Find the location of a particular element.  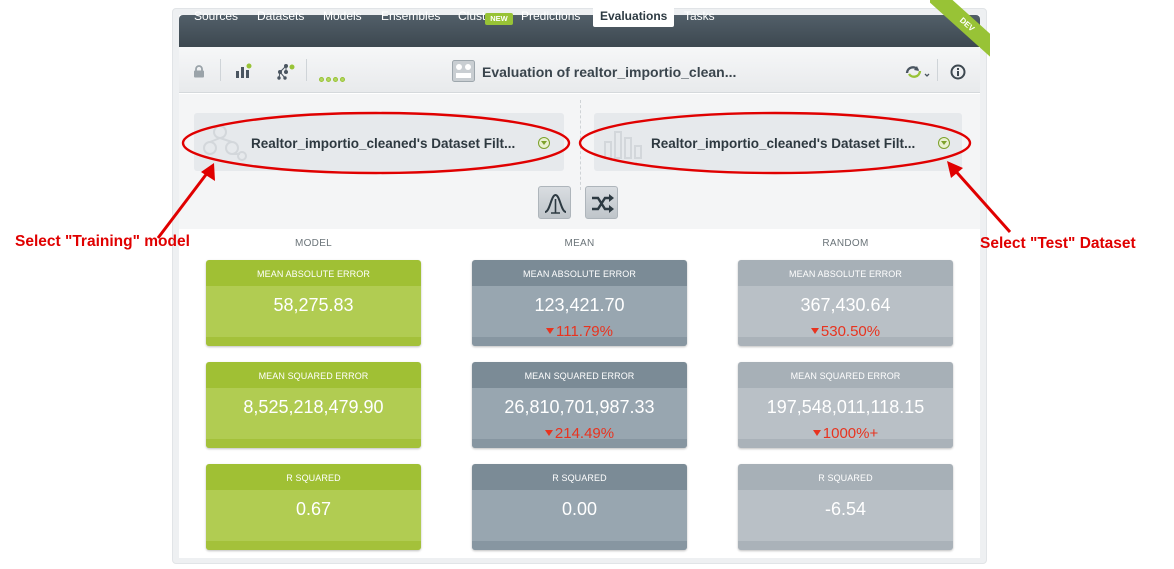

metric-value: -6.54 is located at coordinates (845, 509).